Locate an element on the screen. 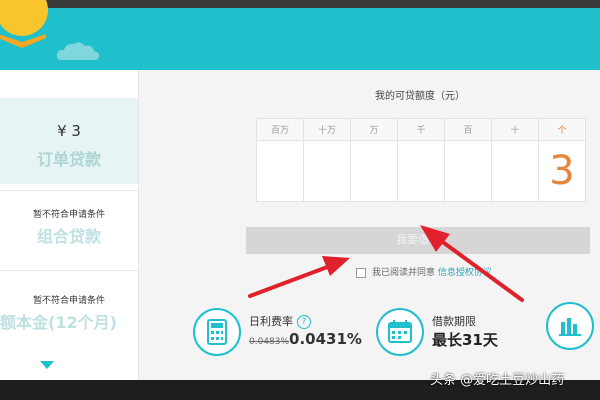 Image resolution: width=600 pixels, height=400 pixels. calculator-icon is located at coordinates (217, 332).